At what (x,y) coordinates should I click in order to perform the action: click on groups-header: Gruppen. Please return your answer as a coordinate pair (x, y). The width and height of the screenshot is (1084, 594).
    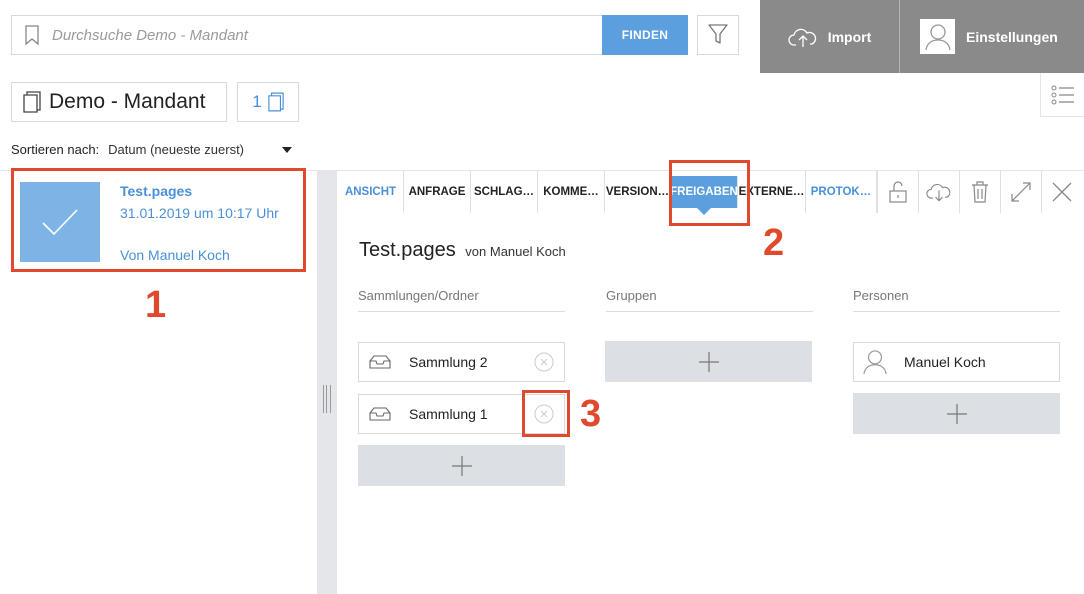
    Looking at the image, I should click on (709, 300).